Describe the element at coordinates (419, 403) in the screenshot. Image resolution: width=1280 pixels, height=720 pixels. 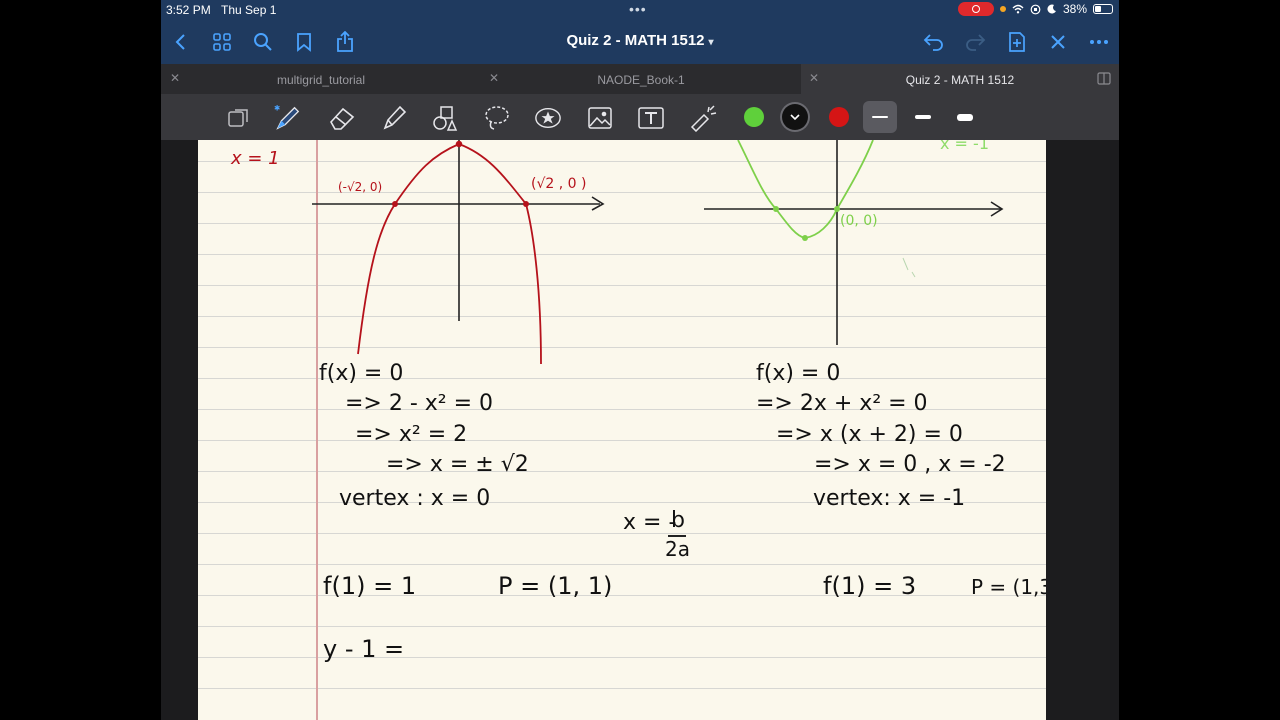
I see `left-work-line: => 2 - x² = 0` at that location.